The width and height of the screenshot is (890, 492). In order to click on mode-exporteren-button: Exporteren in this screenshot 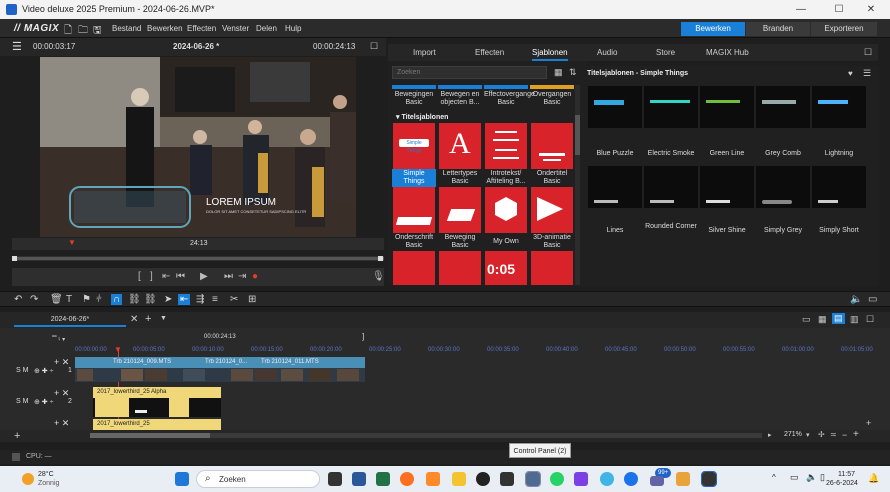, I will do `click(844, 29)`.